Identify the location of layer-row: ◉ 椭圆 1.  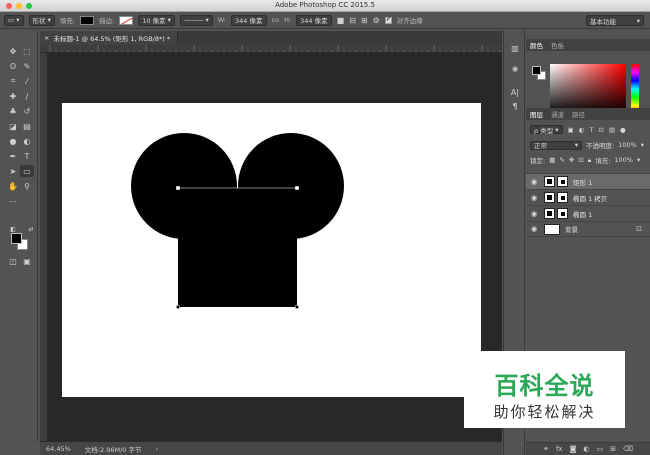
(588, 213).